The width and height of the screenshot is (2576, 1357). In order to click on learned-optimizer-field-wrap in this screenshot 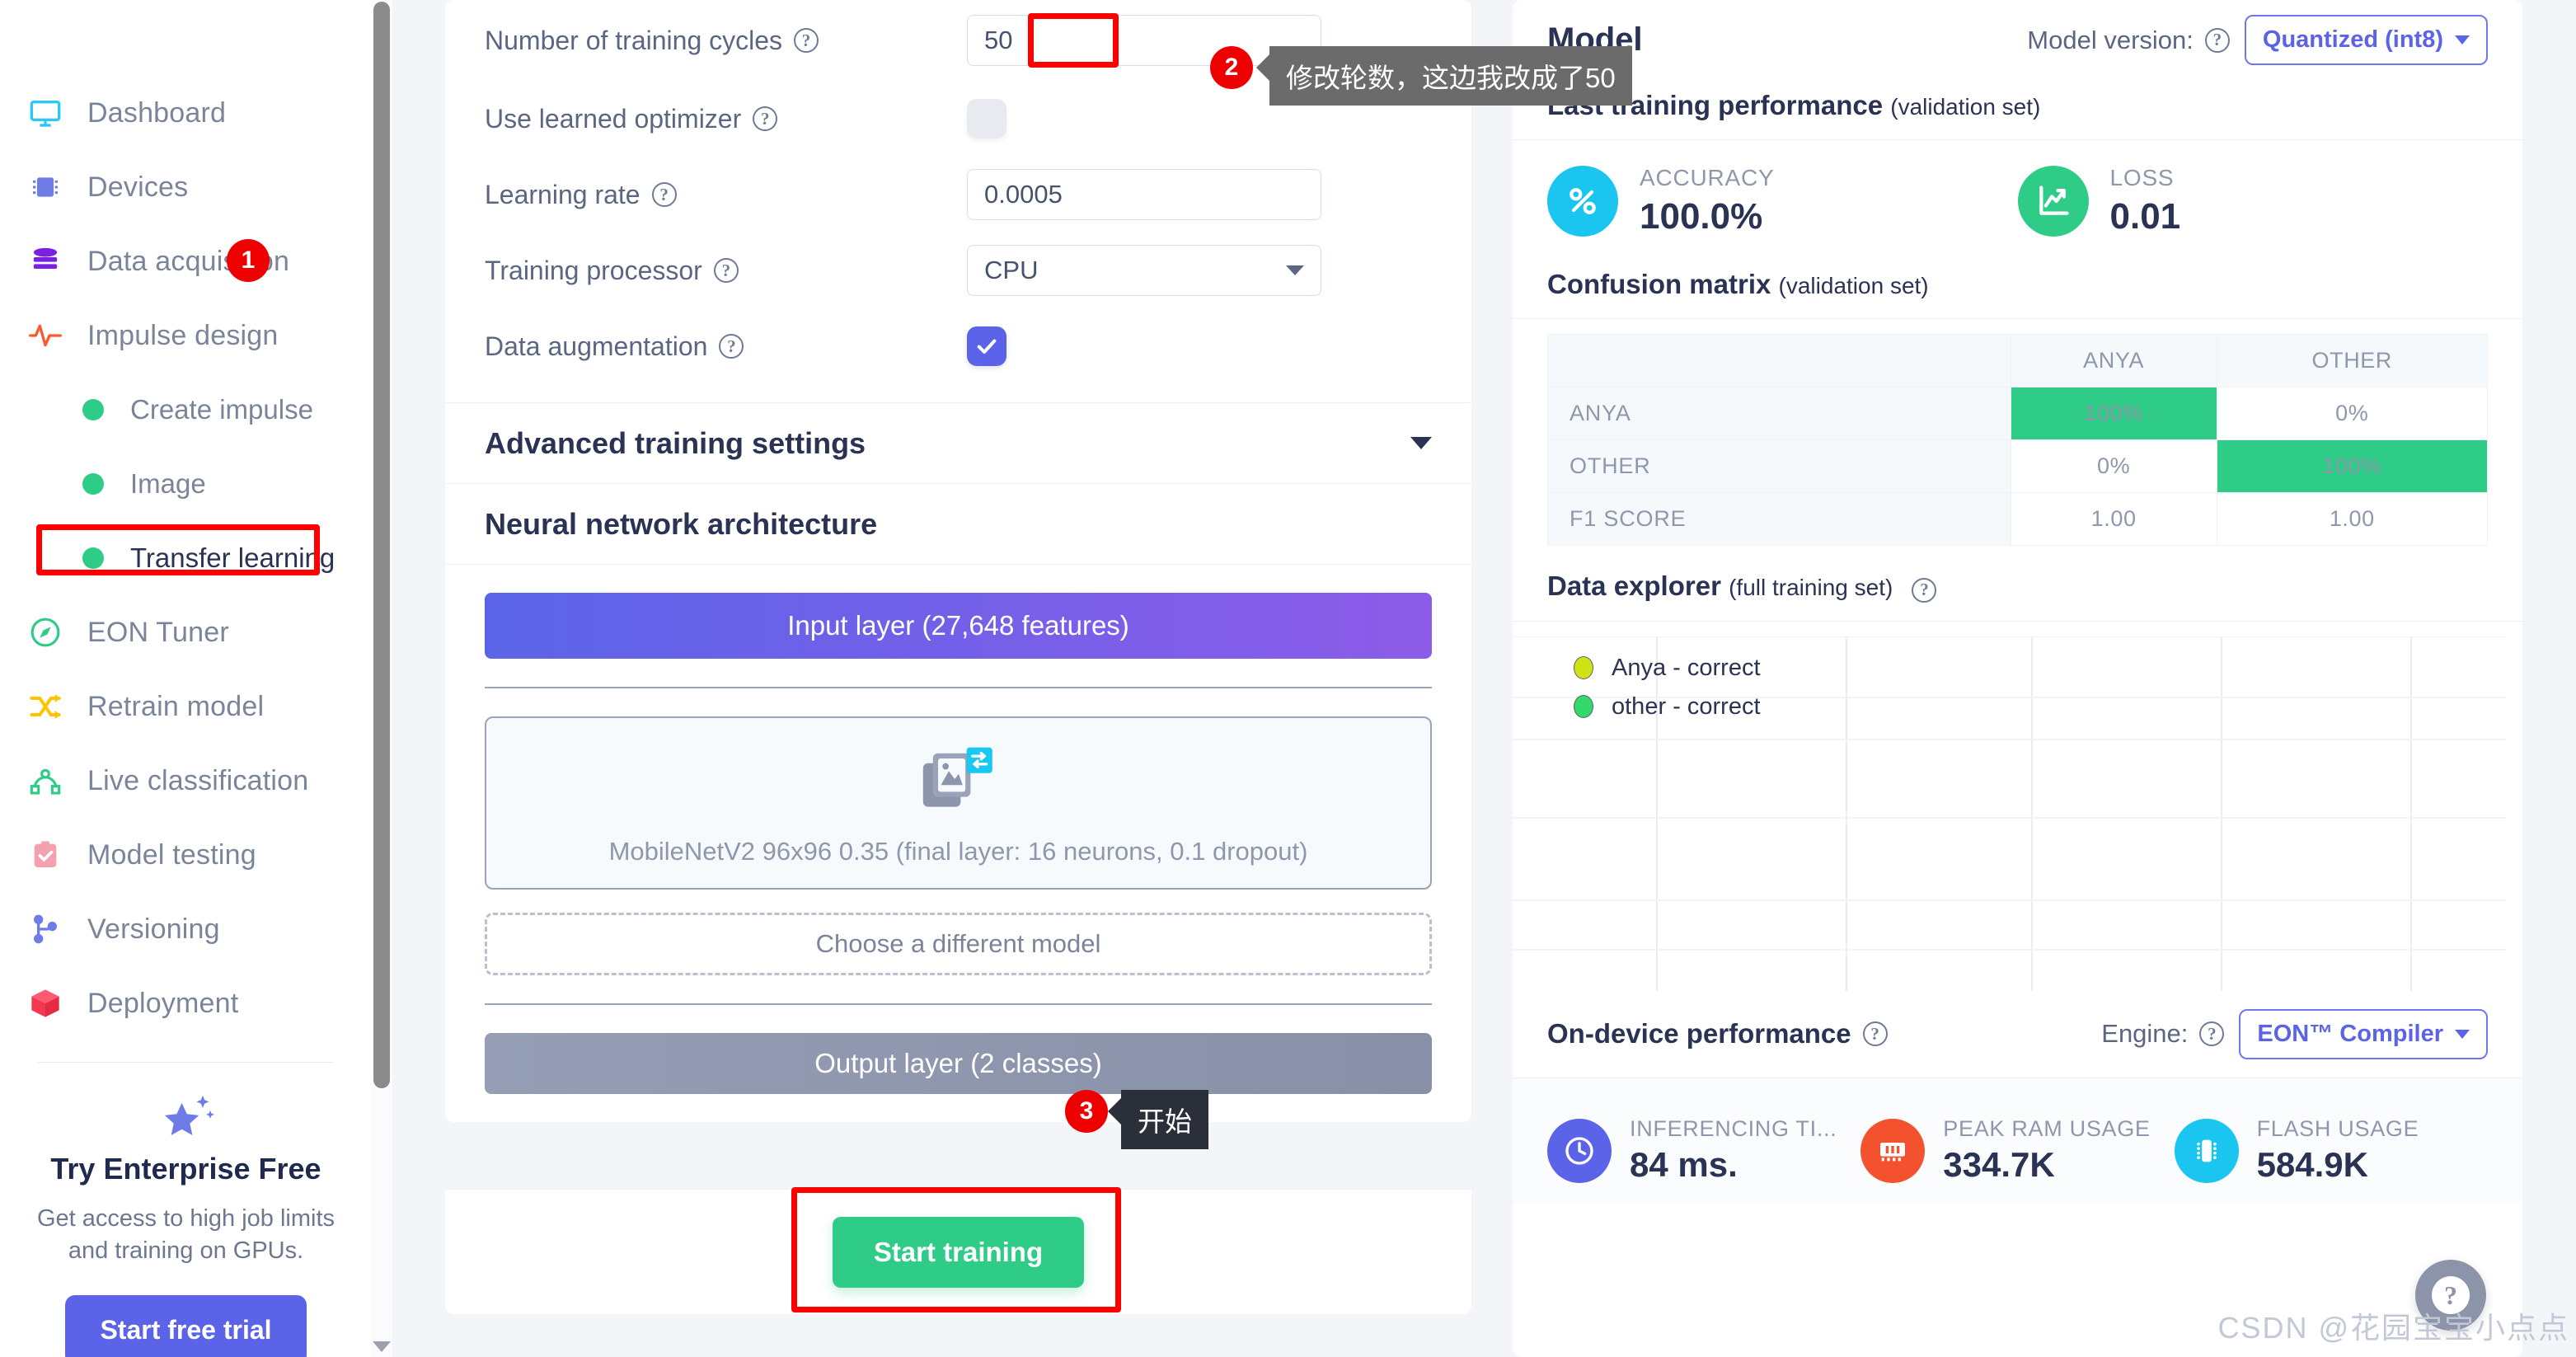, I will do `click(987, 119)`.